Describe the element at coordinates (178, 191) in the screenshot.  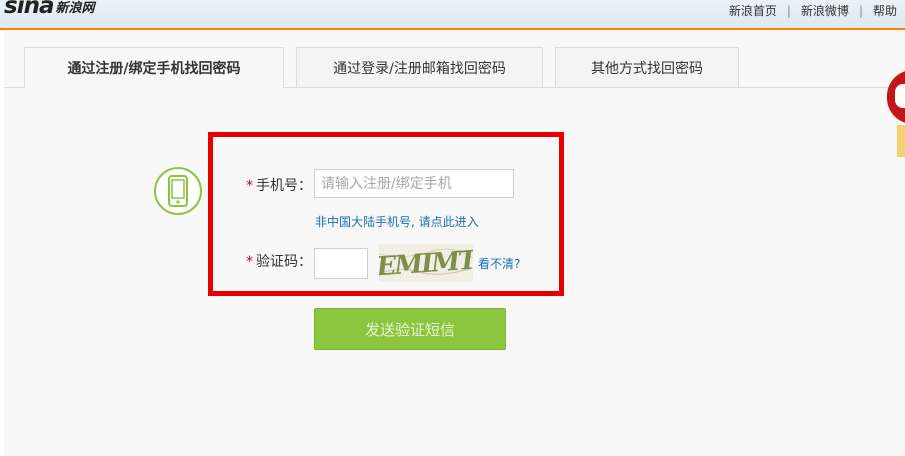
I see `mobile-phone-icon` at that location.